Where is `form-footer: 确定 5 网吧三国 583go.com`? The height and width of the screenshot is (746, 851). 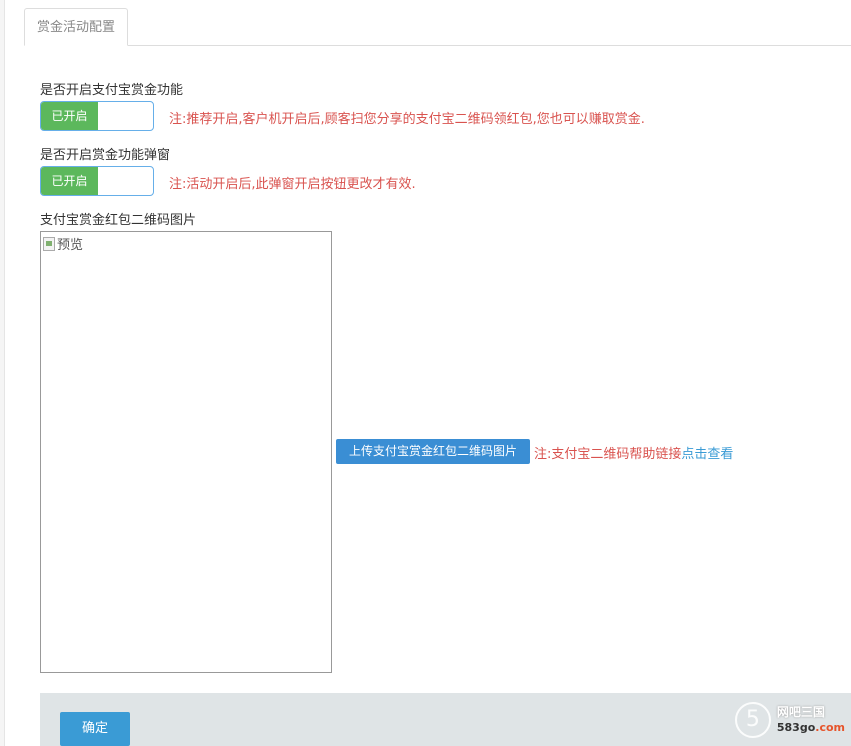 form-footer: 确定 5 网吧三国 583go.com is located at coordinates (445, 719).